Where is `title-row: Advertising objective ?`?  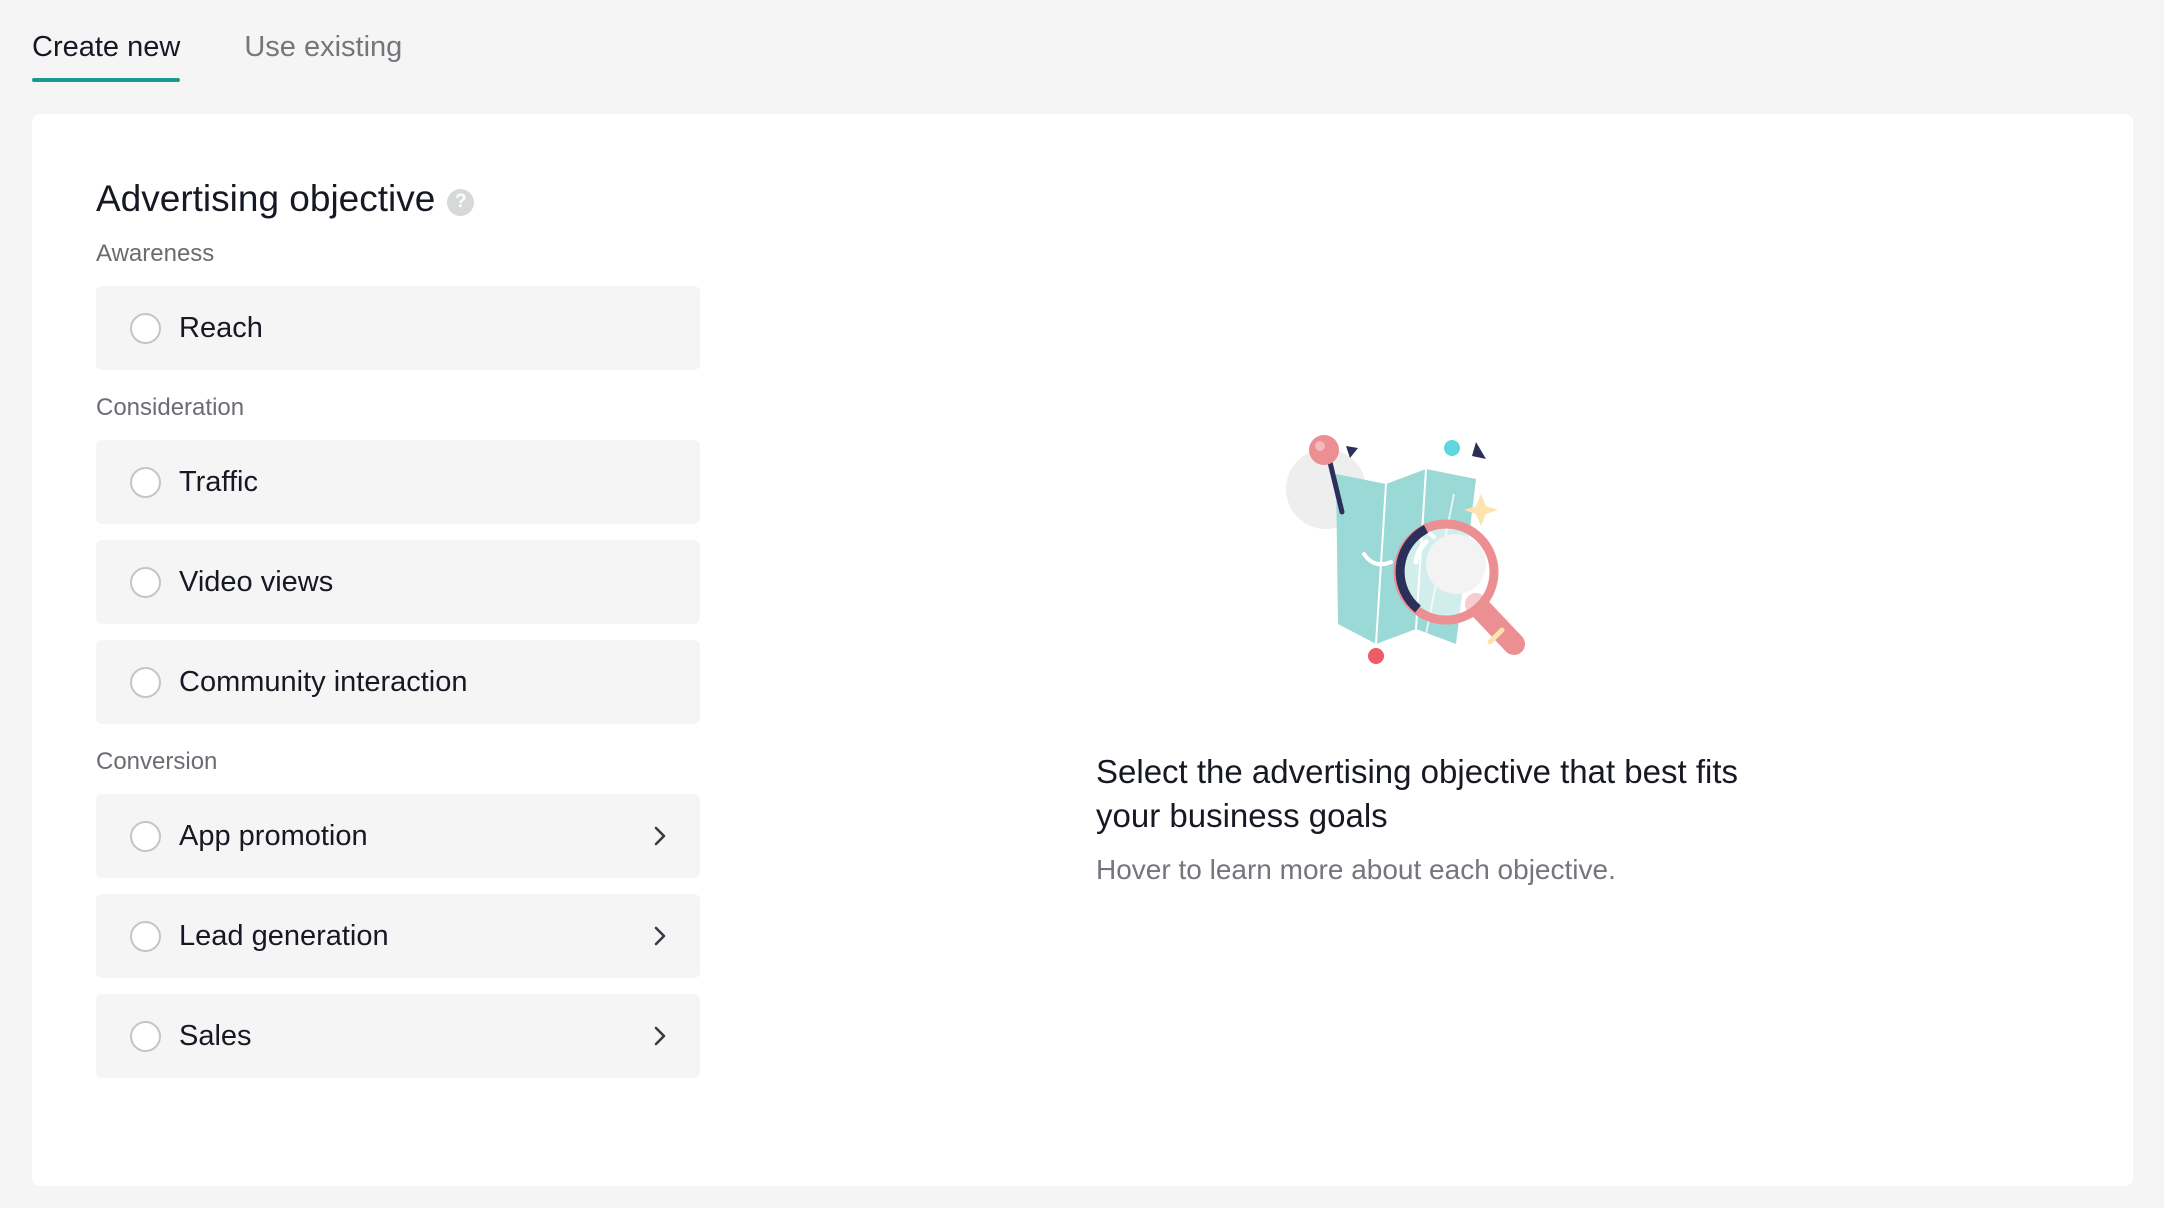 title-row: Advertising objective ? is located at coordinates (398, 199).